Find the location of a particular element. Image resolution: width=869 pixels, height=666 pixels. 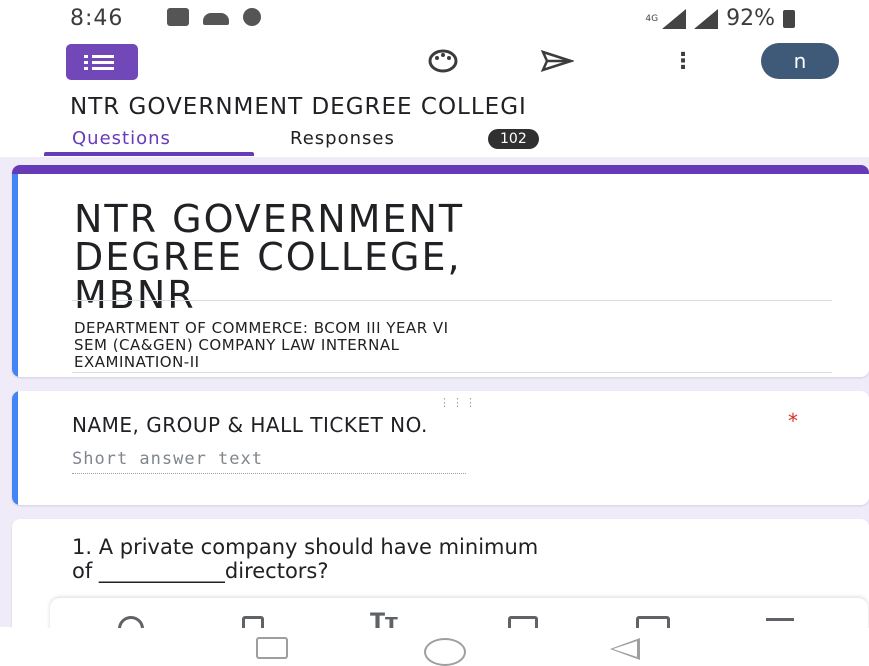

send-icon is located at coordinates (557, 61).